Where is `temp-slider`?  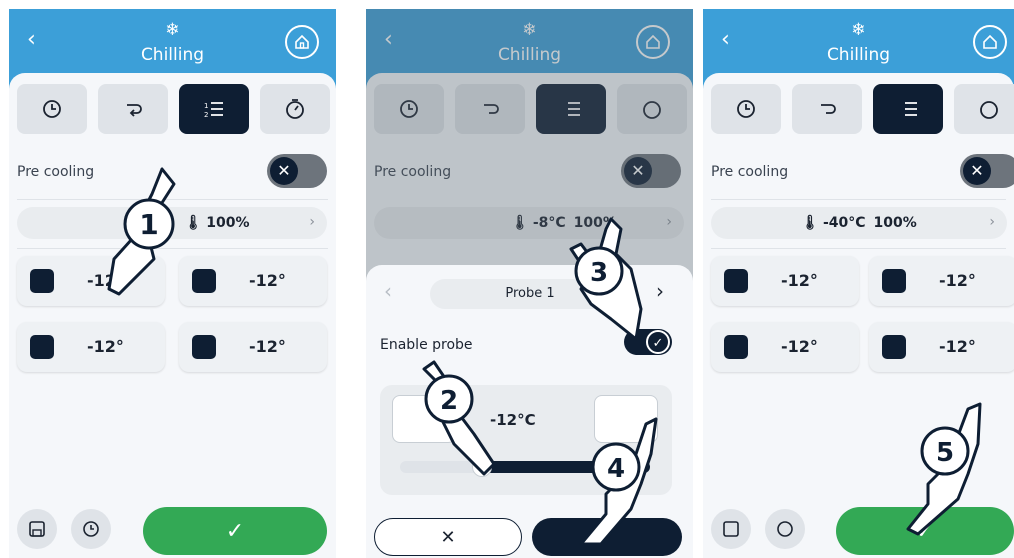
temp-slider is located at coordinates (525, 467).